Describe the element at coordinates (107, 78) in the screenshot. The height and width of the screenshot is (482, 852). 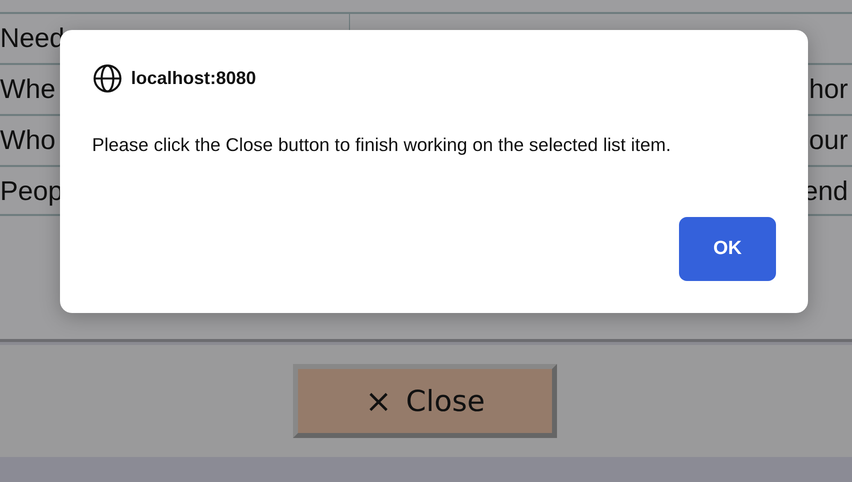
I see `globe-icon` at that location.